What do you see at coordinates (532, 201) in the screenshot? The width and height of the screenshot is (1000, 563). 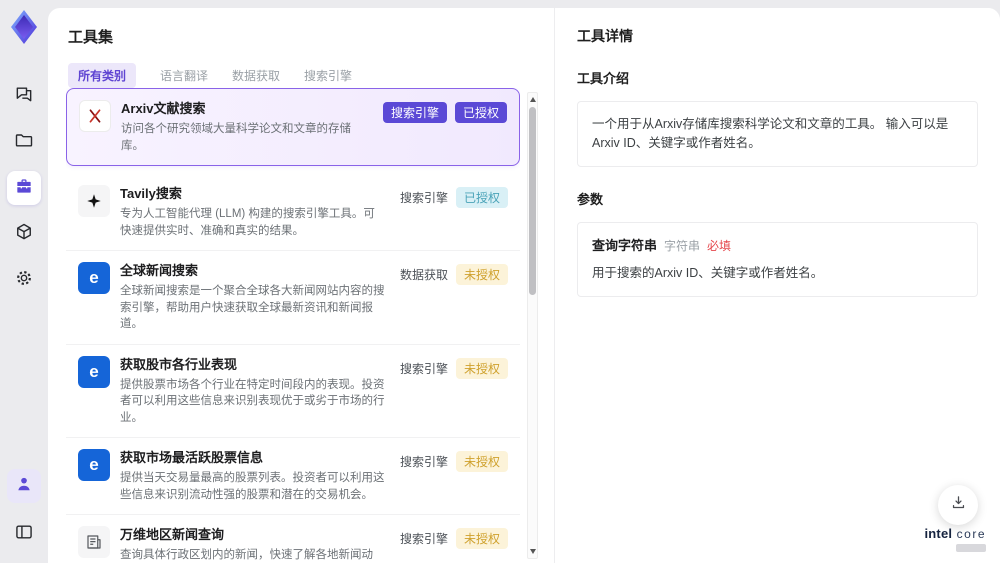 I see `scrollbar-thumb` at bounding box center [532, 201].